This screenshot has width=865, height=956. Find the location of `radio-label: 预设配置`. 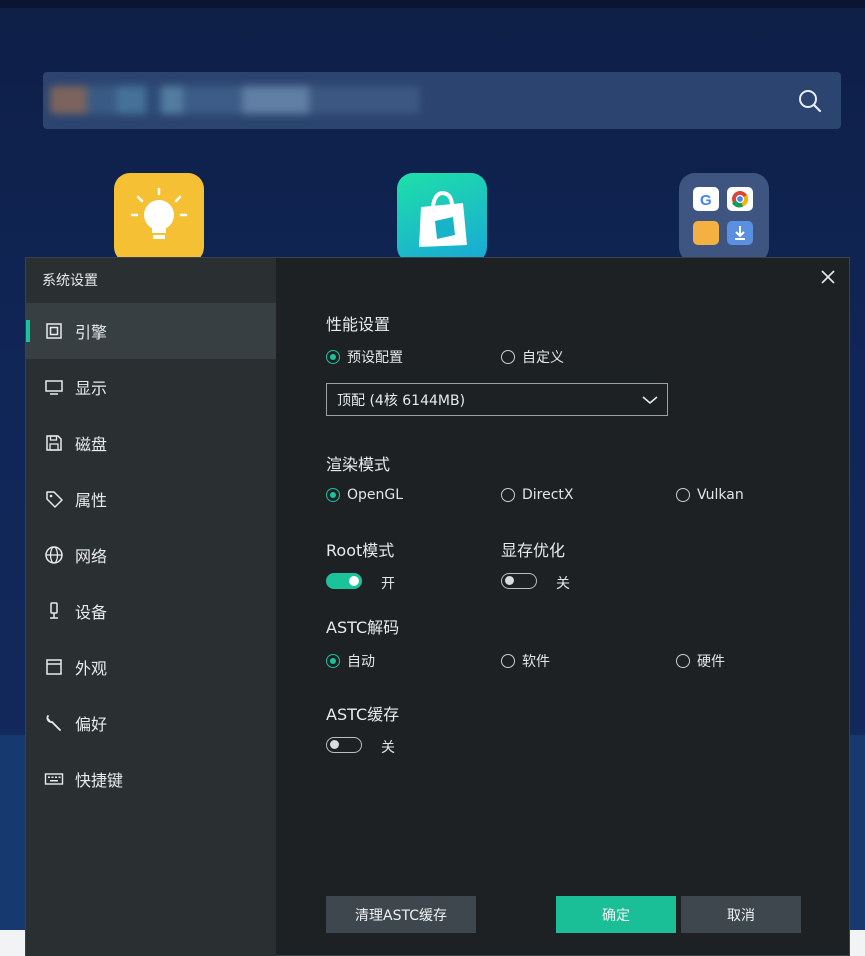

radio-label: 预设配置 is located at coordinates (375, 358).